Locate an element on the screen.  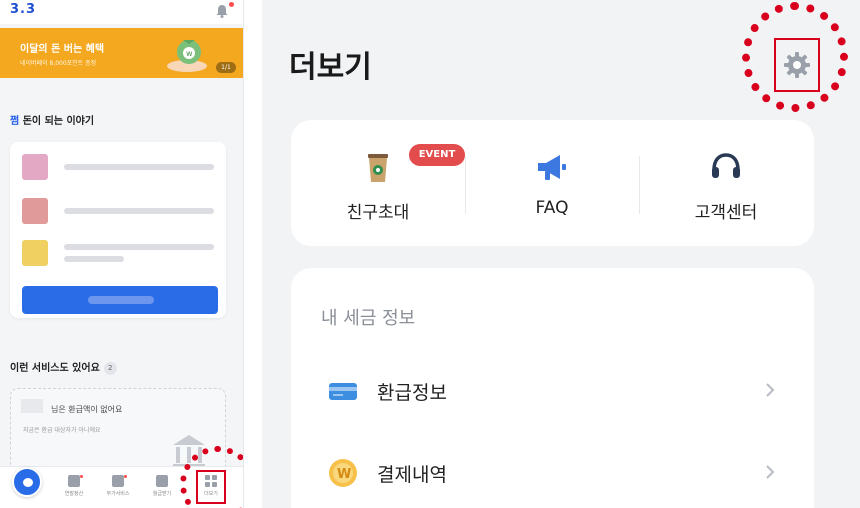
story-section-title: 쩜 돈이 되는 이야기 is located at coordinates (52, 119).